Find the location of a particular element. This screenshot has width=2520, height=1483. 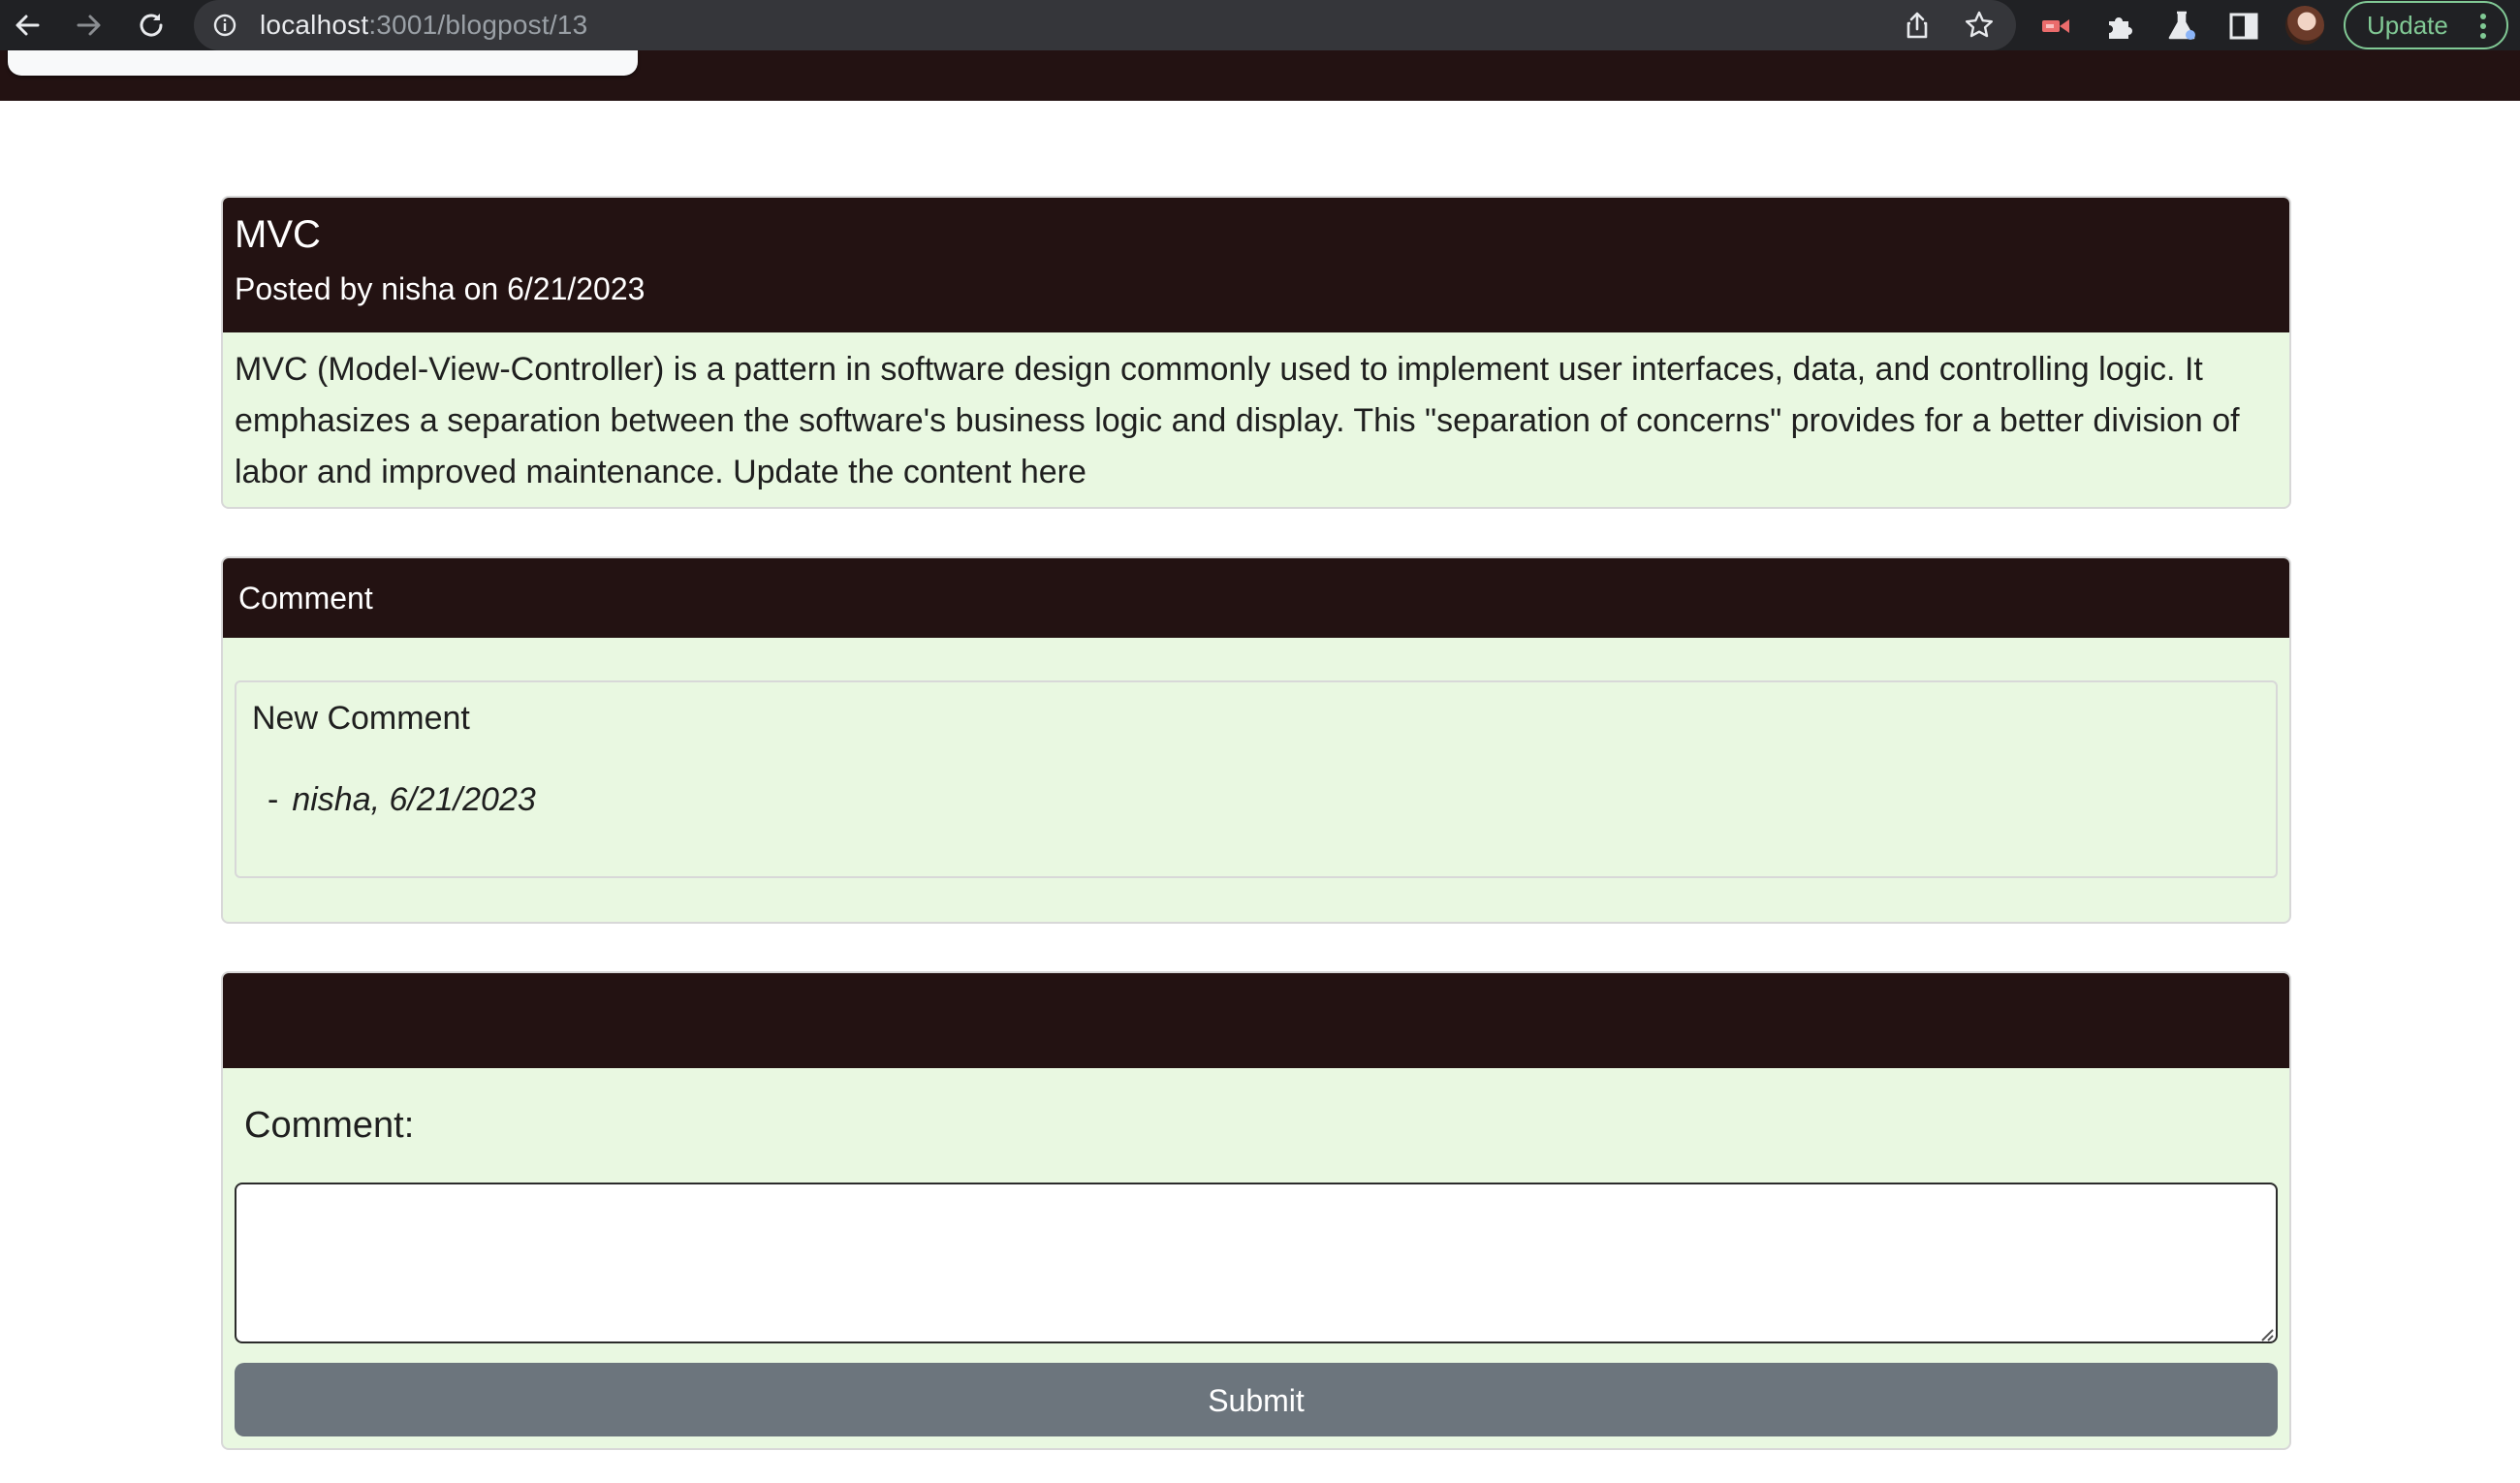

navbar-search-remnant is located at coordinates (323, 63).